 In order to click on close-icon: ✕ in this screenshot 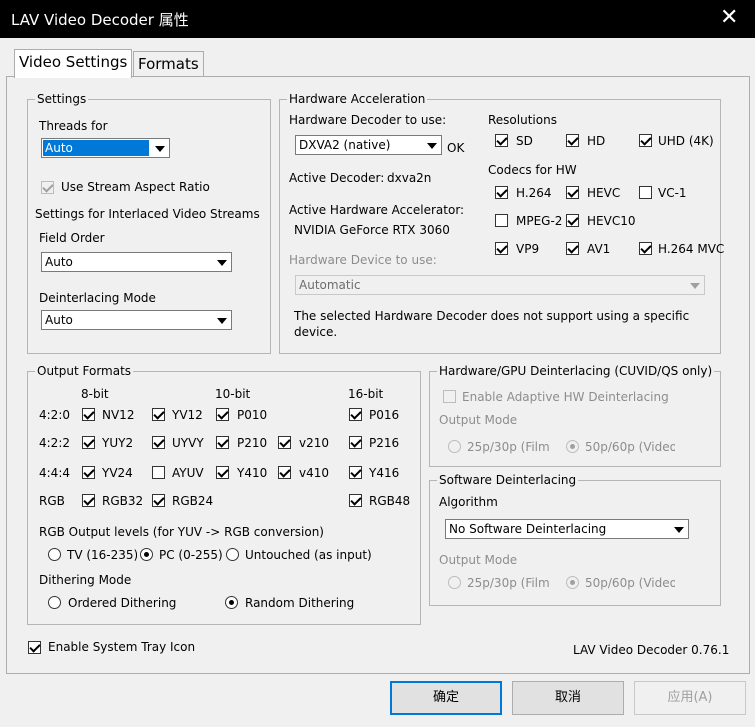, I will do `click(729, 18)`.